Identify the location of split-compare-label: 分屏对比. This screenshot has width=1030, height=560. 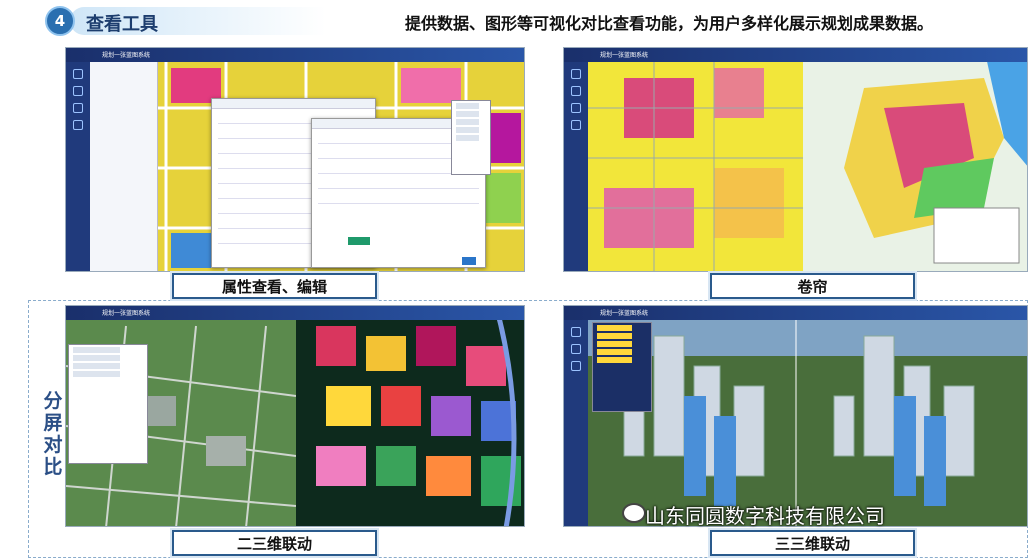
(53, 434).